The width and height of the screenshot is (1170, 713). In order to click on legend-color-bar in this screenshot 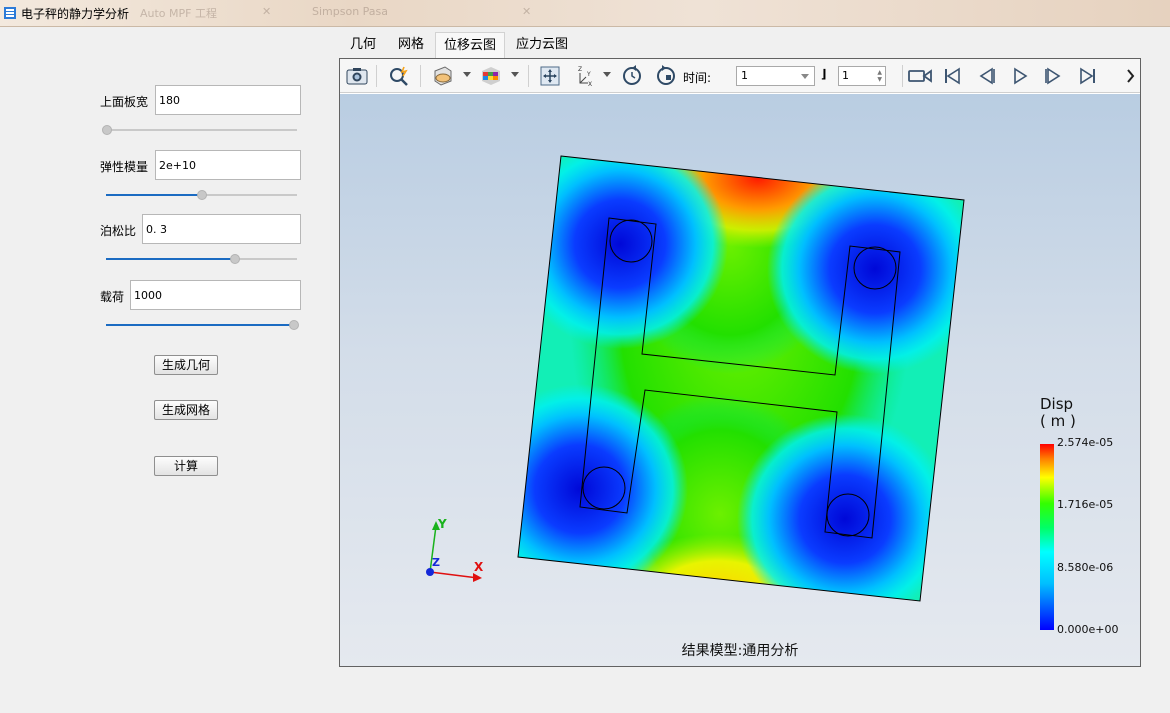, I will do `click(1047, 537)`.